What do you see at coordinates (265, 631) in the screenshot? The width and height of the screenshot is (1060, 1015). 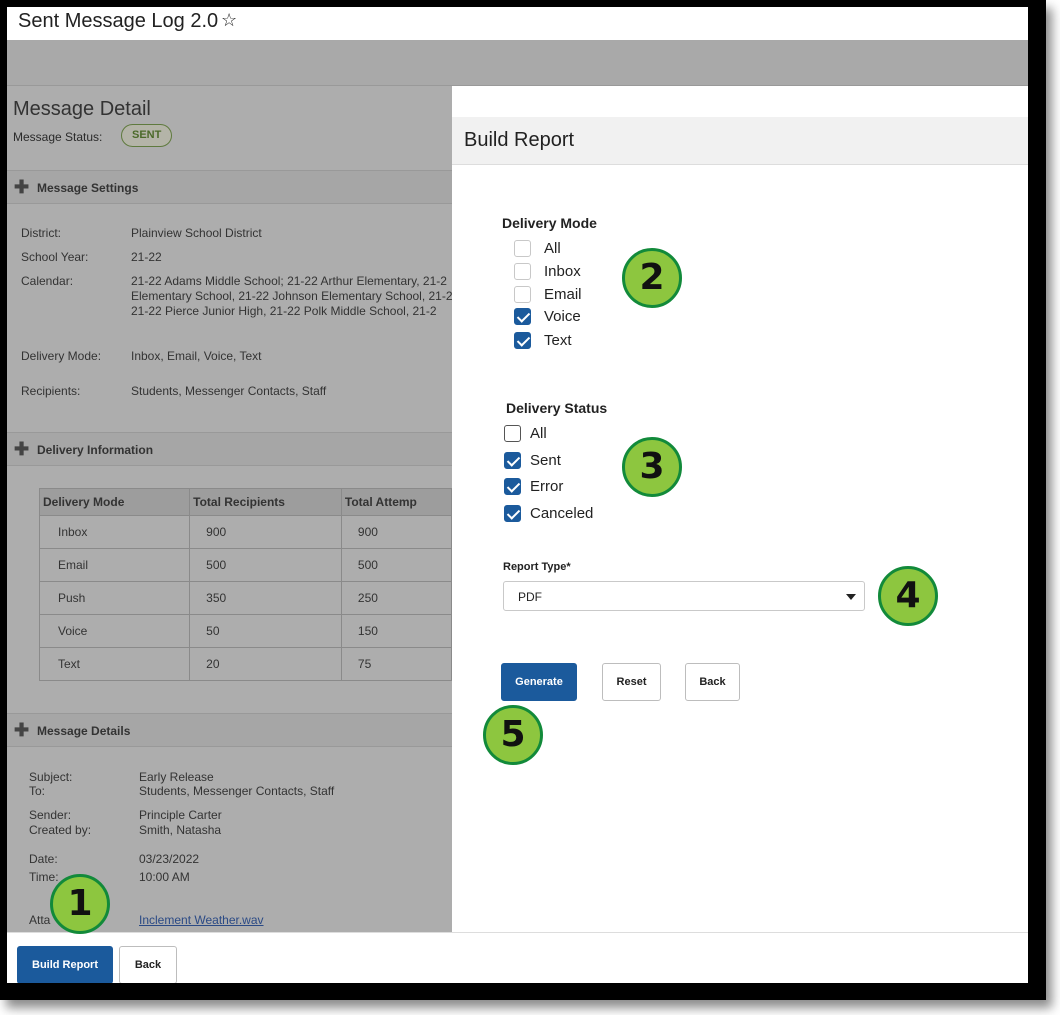 I see `table-cell: 50` at bounding box center [265, 631].